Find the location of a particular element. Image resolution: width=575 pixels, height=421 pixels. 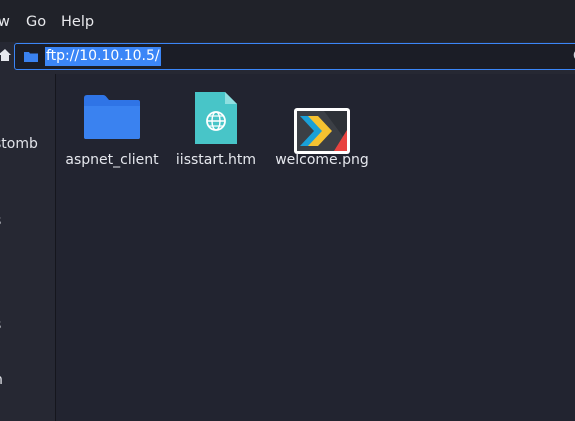

sidebar: stomb s s n is located at coordinates (28, 247).